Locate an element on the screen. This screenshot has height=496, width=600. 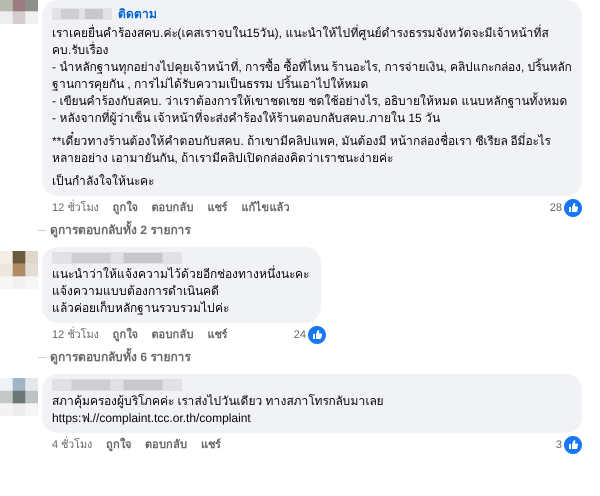
comment-text: แล้วค่อยเก็บหลักฐานรวบรวมไปค่ะ is located at coordinates (141, 308).